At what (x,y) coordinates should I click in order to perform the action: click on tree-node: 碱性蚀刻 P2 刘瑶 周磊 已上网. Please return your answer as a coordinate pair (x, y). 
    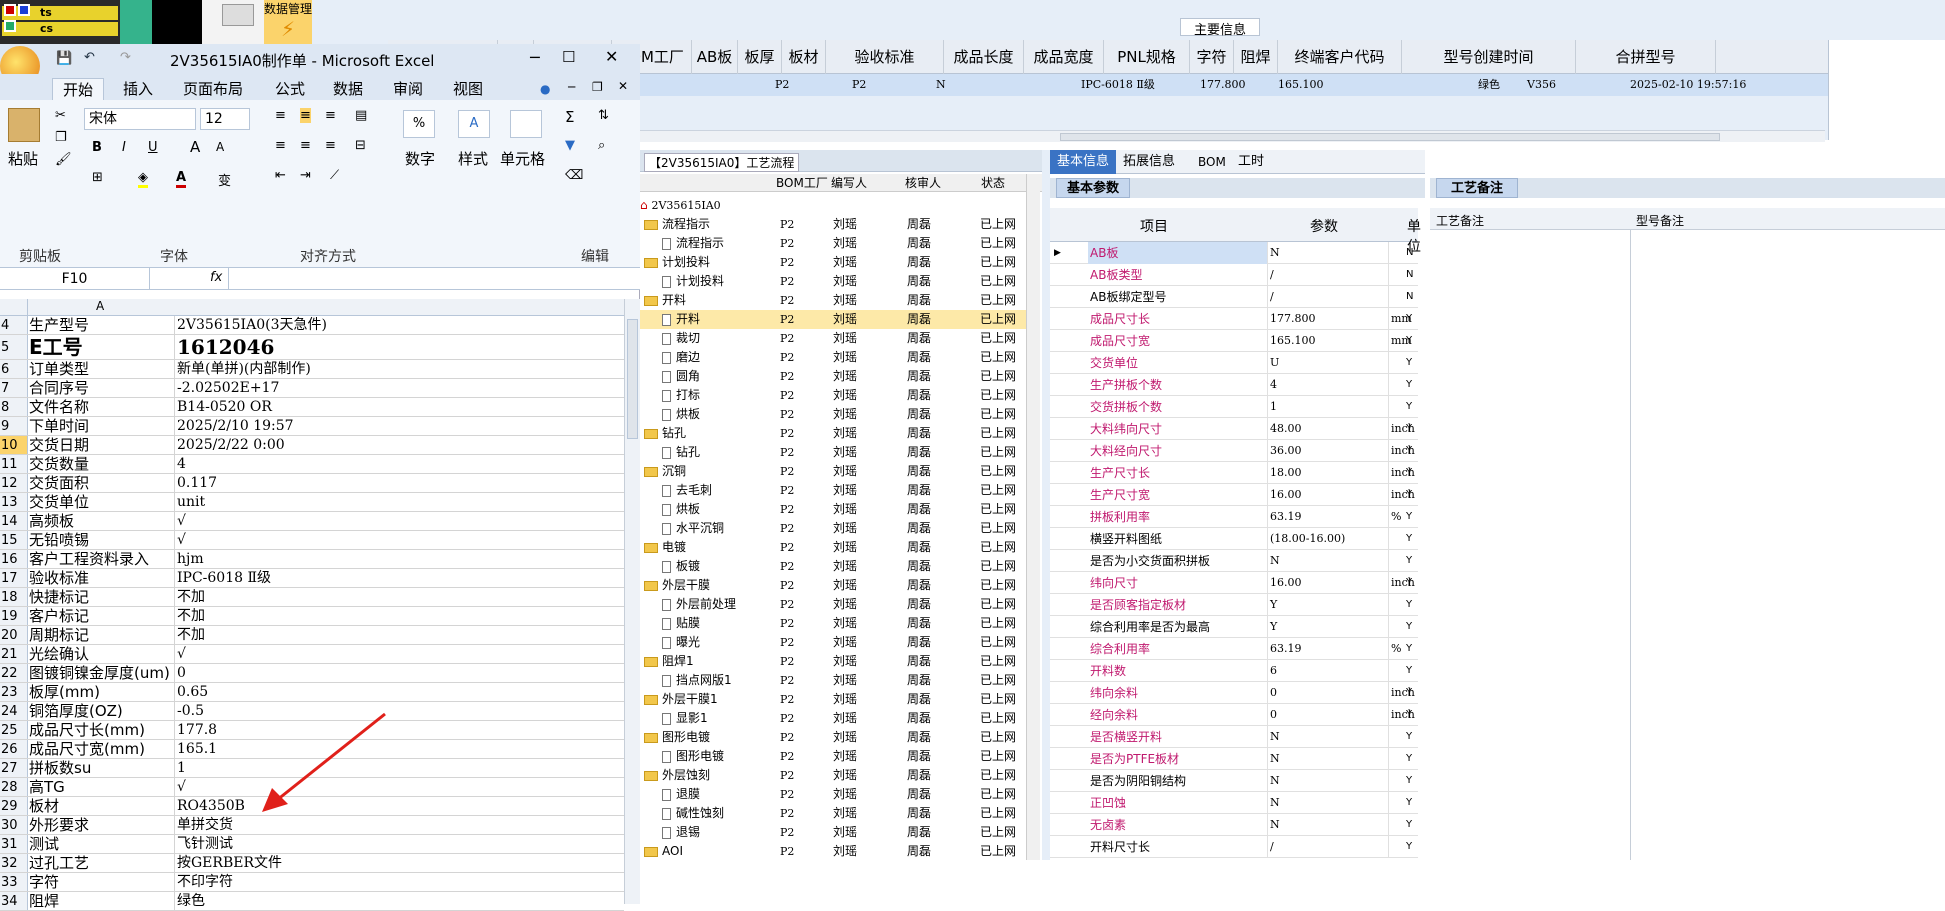
    Looking at the image, I should click on (840, 813).